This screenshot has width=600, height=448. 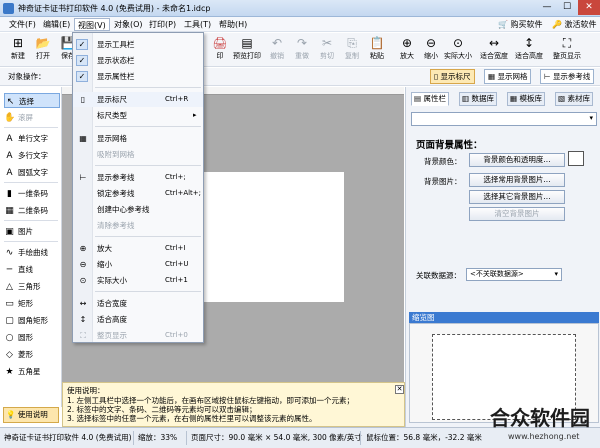 What do you see at coordinates (114, 8) in the screenshot?
I see `window-title: 神奇证卡证书打印软件 4.0 (免费试用) - 未命名1.idcp` at bounding box center [114, 8].